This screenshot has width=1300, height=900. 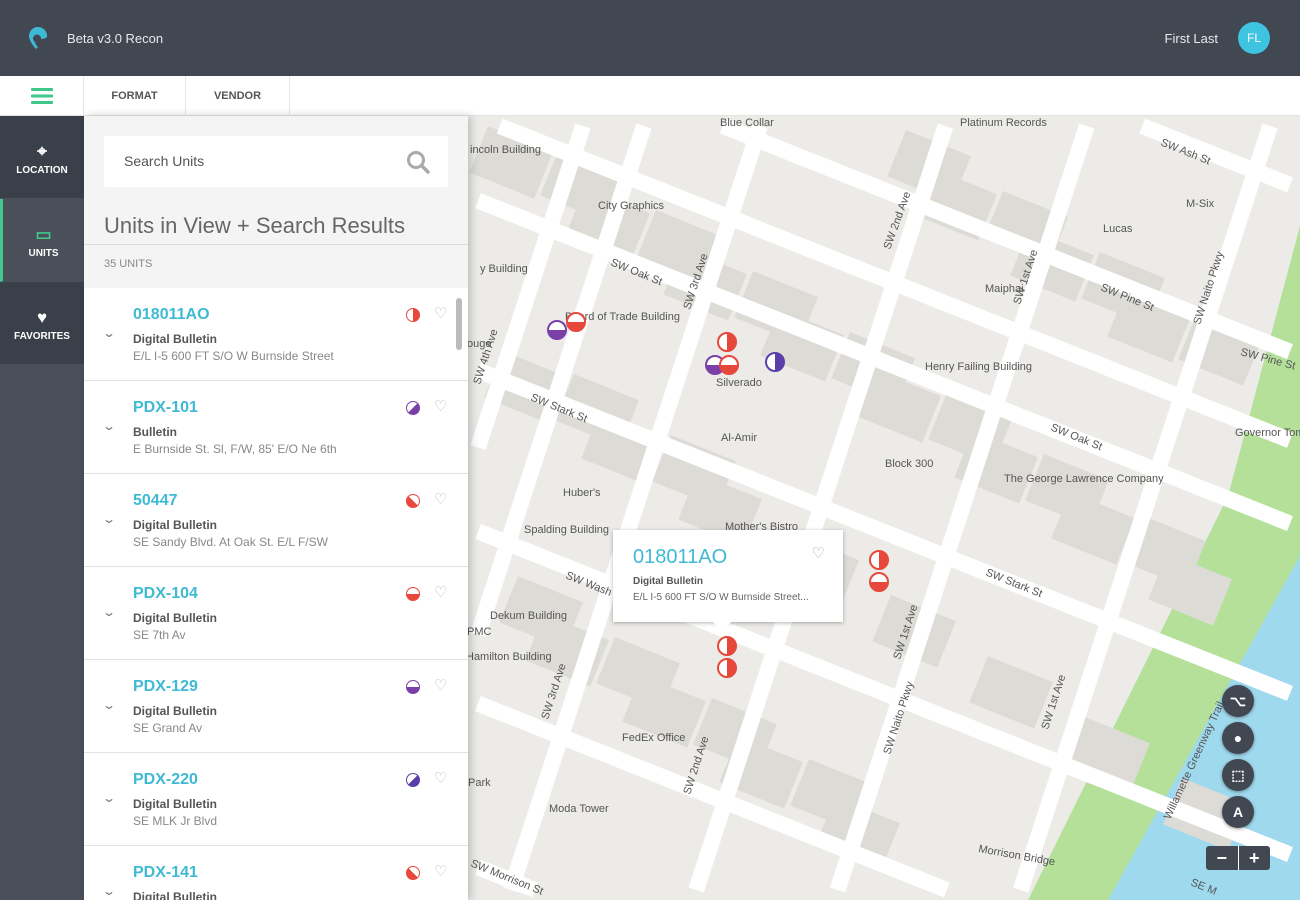 I want to click on popup-unit-id: 018011AO, so click(x=680, y=557).